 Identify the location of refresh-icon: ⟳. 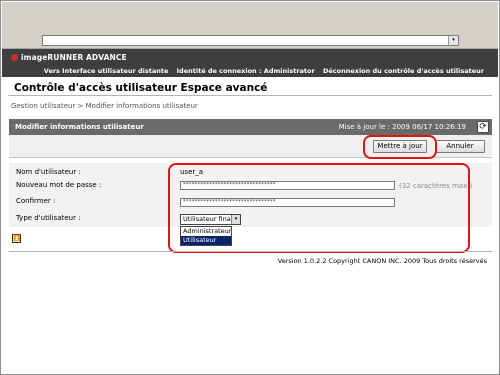
(483, 127).